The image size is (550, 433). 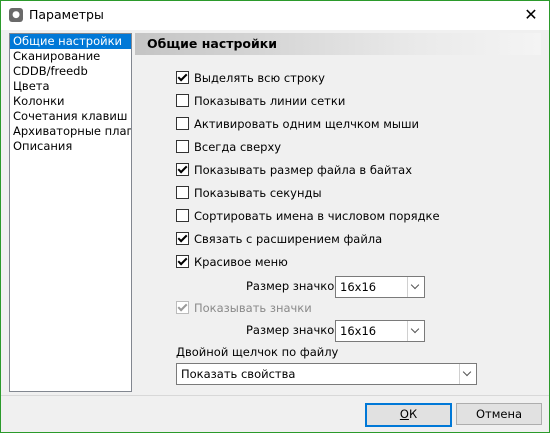 I want to click on icon-size-label: Размер значков, so click(x=294, y=330).